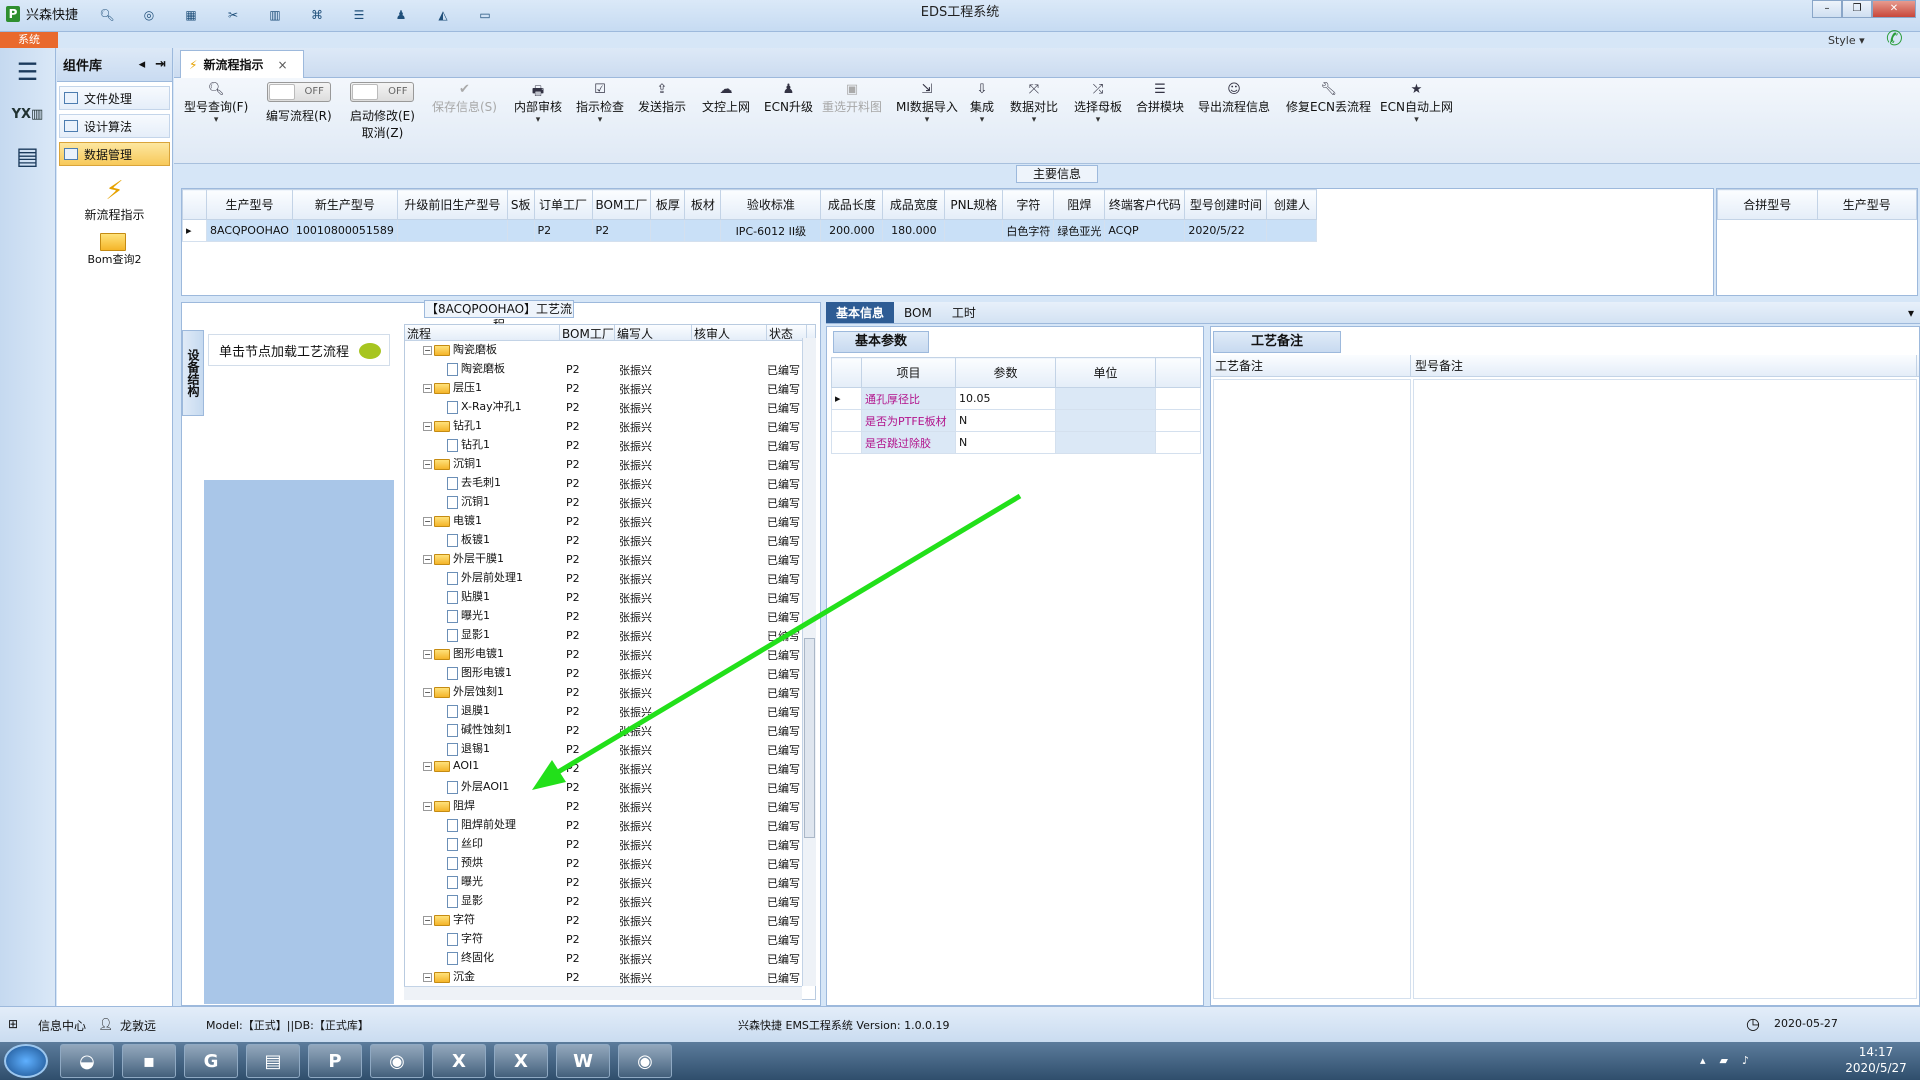  What do you see at coordinates (1806, 1023) in the screenshot?
I see `status-date: 2020-05-27` at bounding box center [1806, 1023].